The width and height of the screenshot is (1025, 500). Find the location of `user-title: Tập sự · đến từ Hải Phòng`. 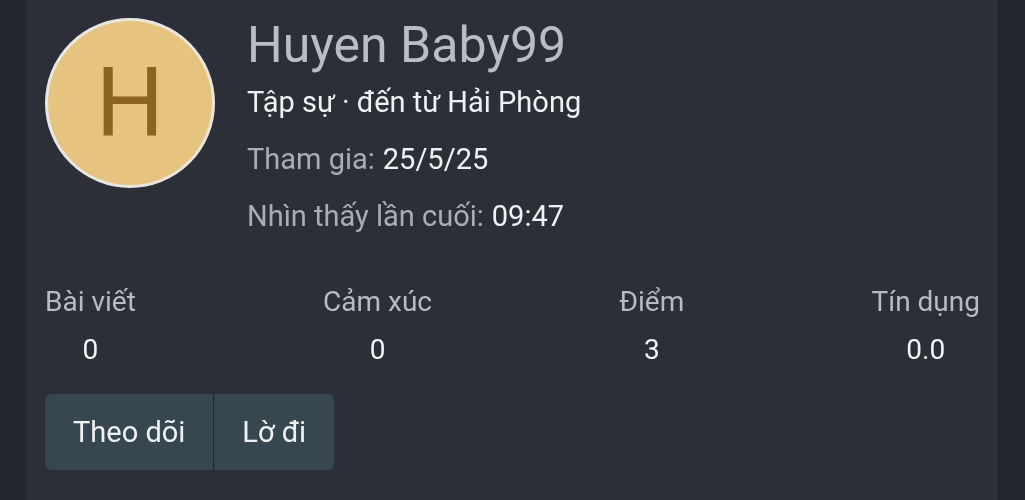

user-title: Tập sự · đến từ Hải Phòng is located at coordinates (414, 102).